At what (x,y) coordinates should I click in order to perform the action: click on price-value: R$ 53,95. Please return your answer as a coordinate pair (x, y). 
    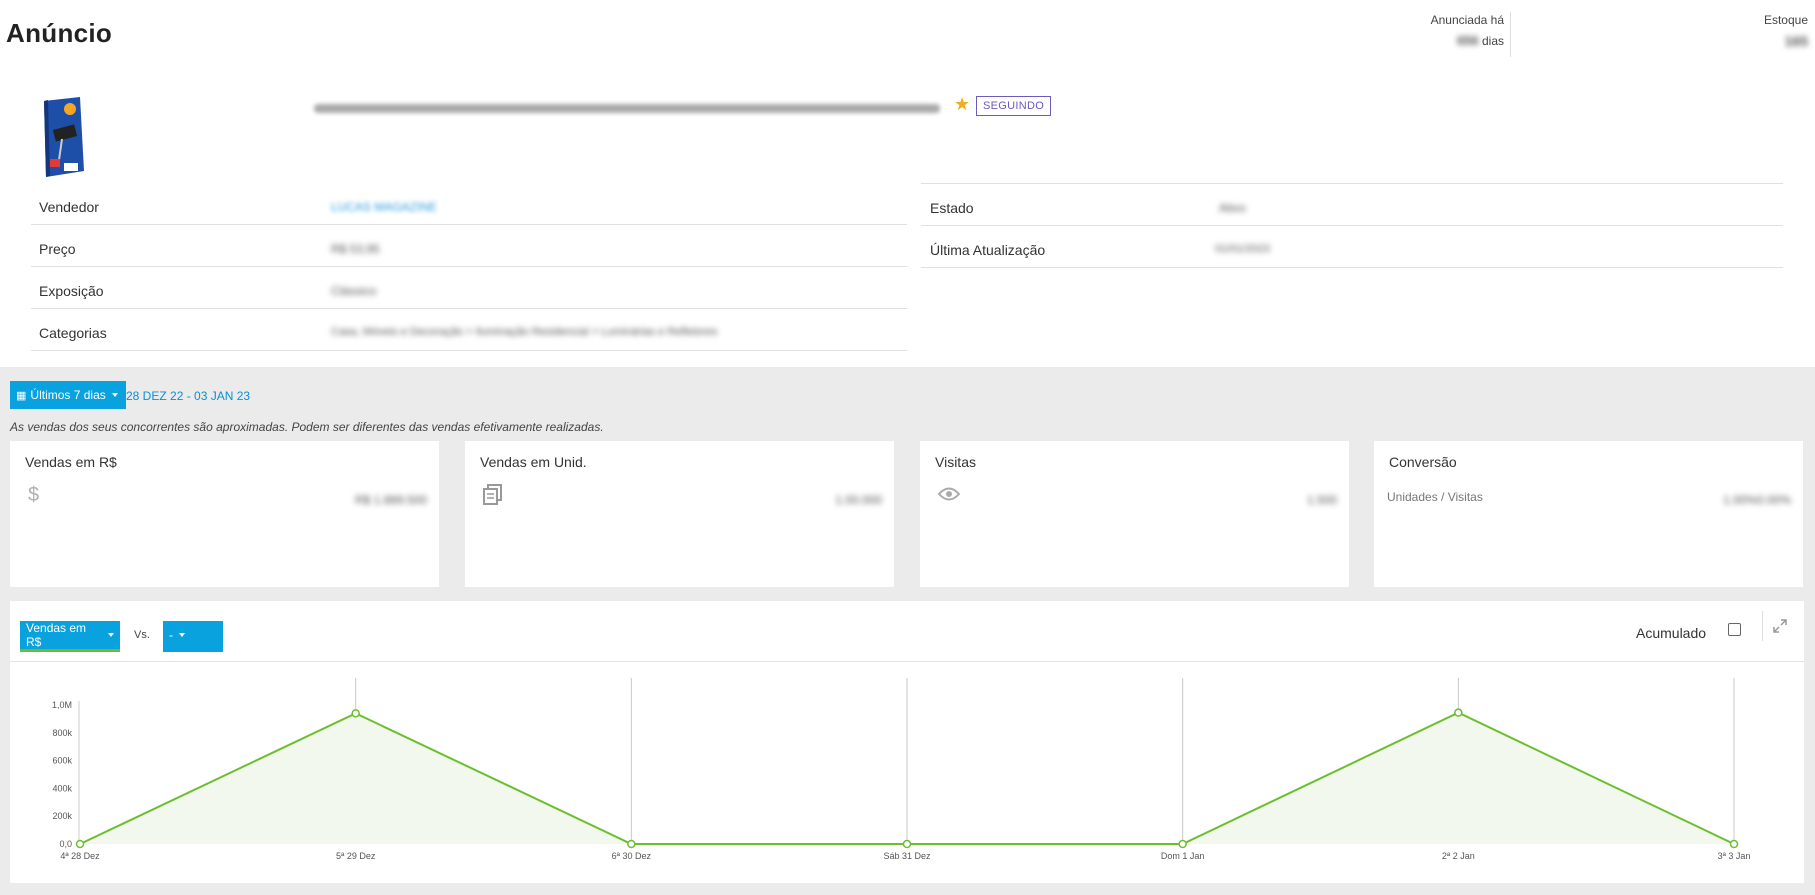
    Looking at the image, I should click on (355, 249).